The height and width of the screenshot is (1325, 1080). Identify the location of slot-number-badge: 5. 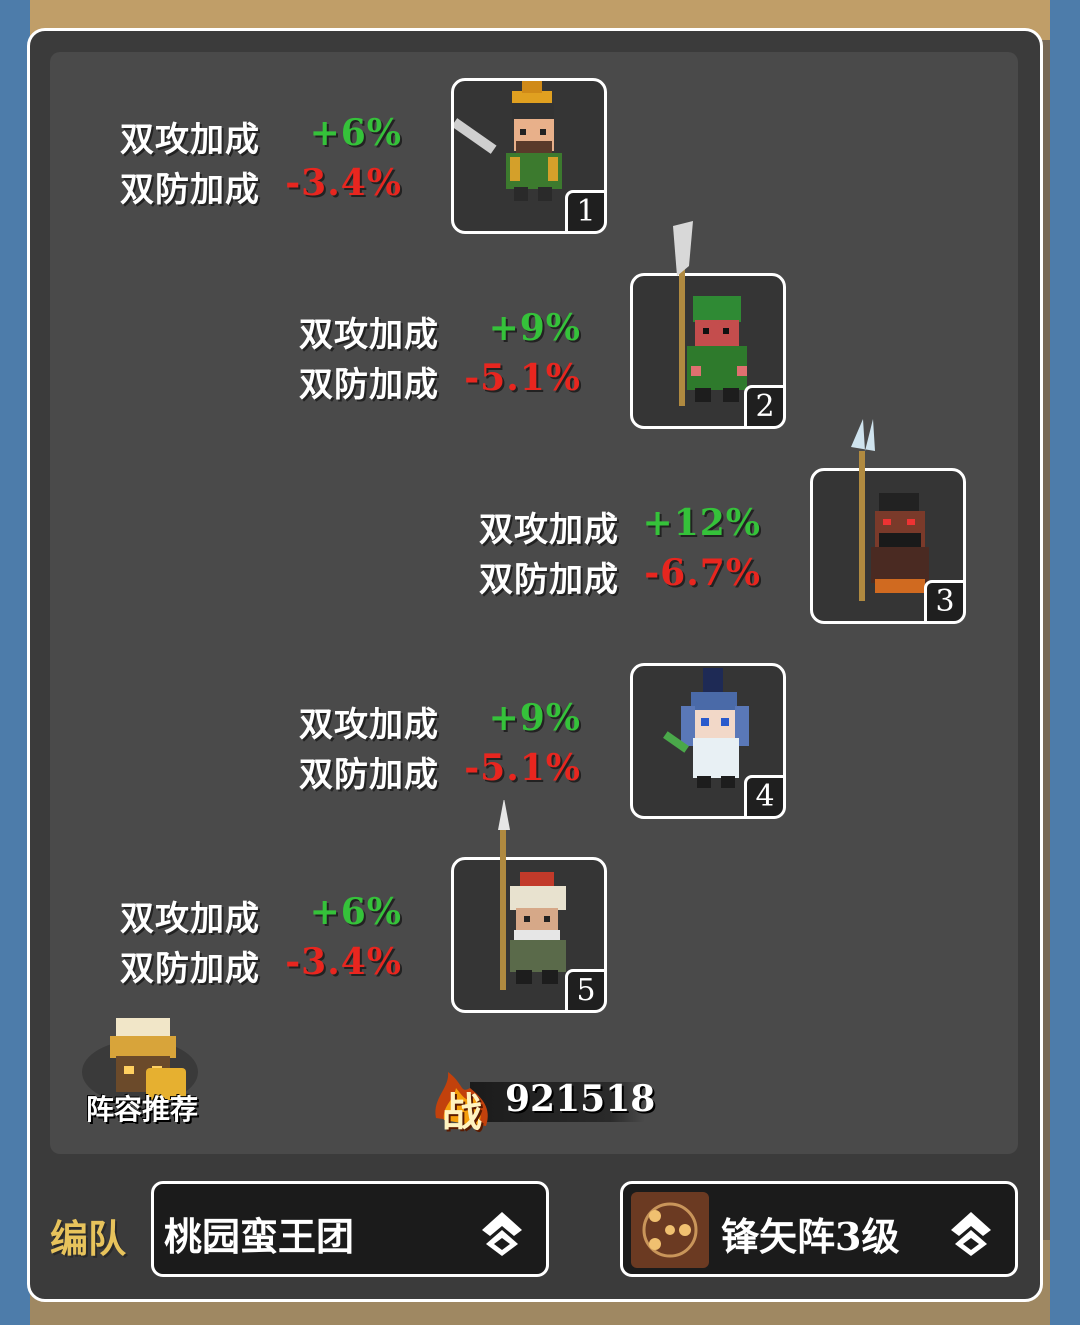
(586, 991).